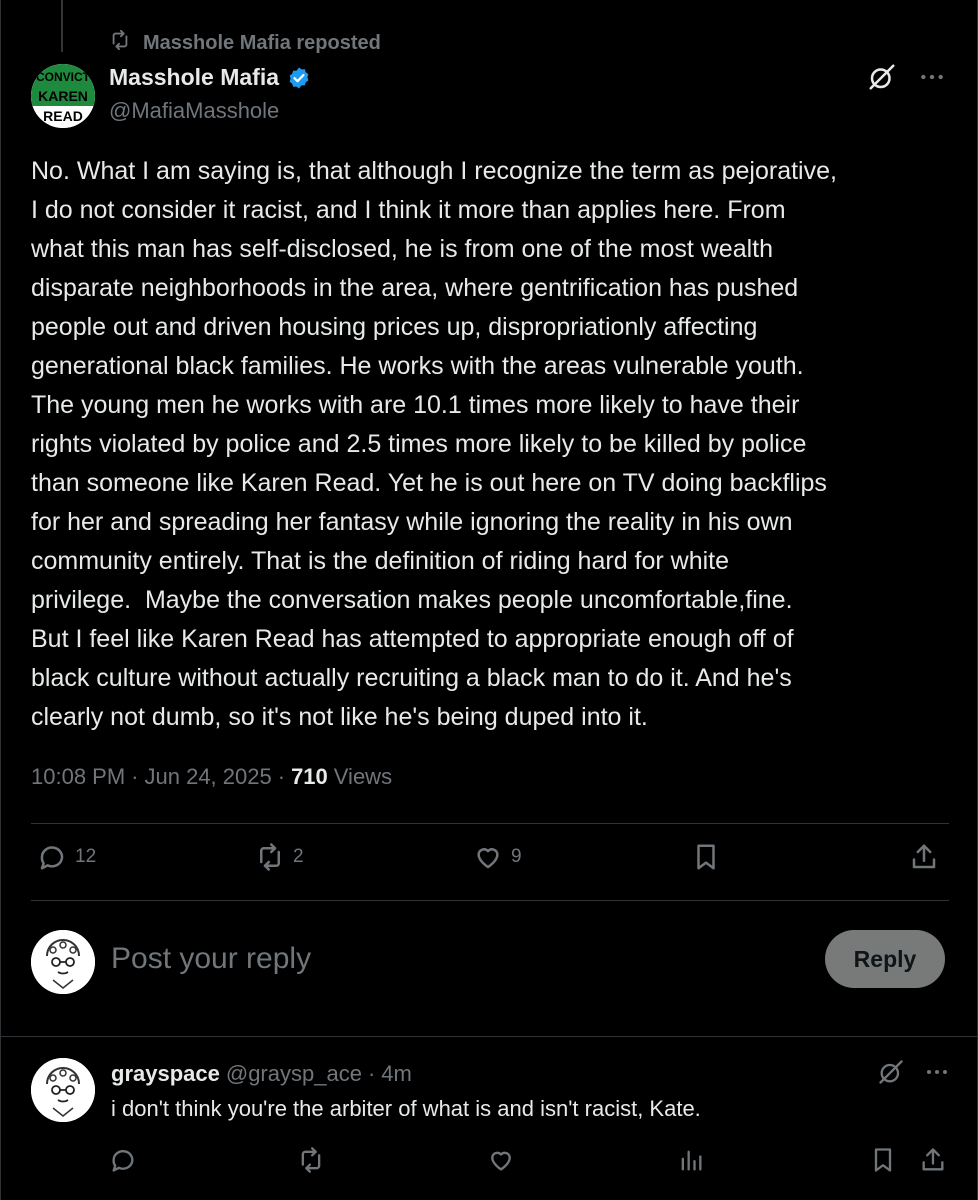  Describe the element at coordinates (62, 26) in the screenshot. I see `thread-connector-line` at that location.